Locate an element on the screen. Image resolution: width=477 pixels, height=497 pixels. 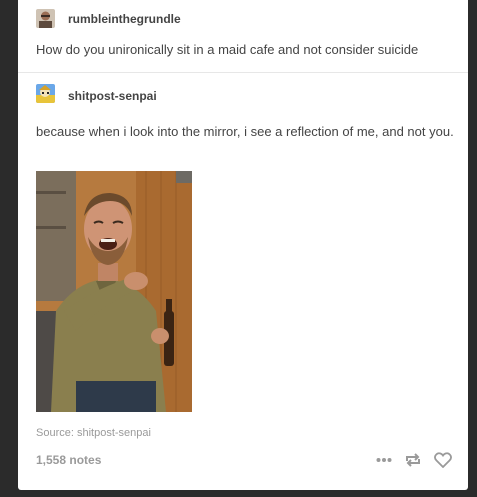
heart-icon is located at coordinates (443, 460).